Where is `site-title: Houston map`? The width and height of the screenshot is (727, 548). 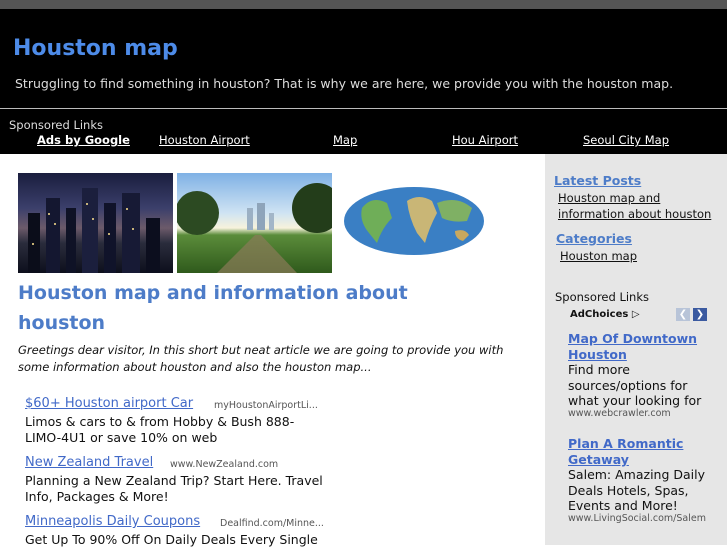
site-title: Houston map is located at coordinates (95, 48).